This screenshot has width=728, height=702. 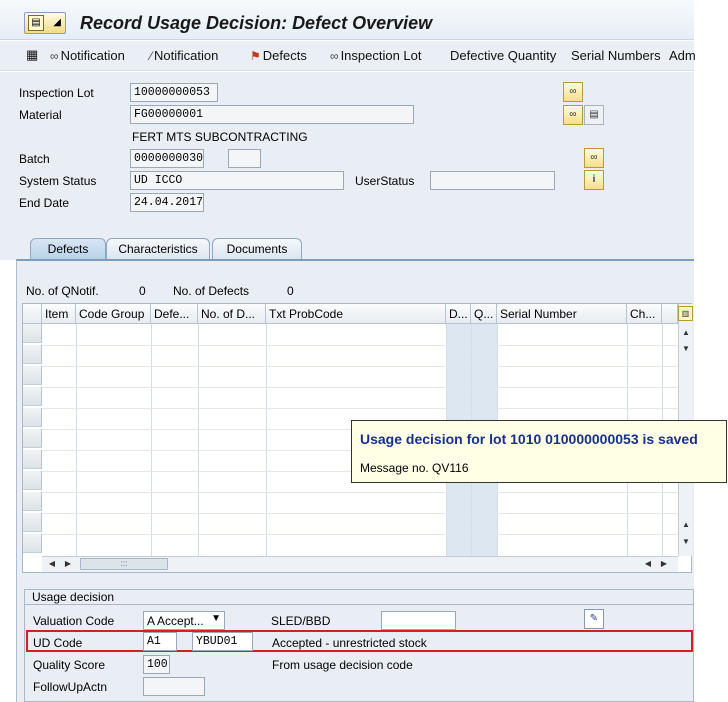 I want to click on select-all-header, so click(x=32, y=314).